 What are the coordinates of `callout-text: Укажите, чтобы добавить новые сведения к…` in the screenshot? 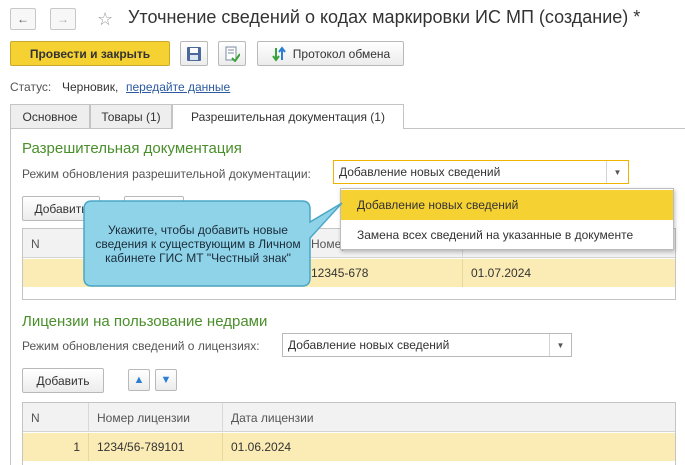 It's located at (198, 244).